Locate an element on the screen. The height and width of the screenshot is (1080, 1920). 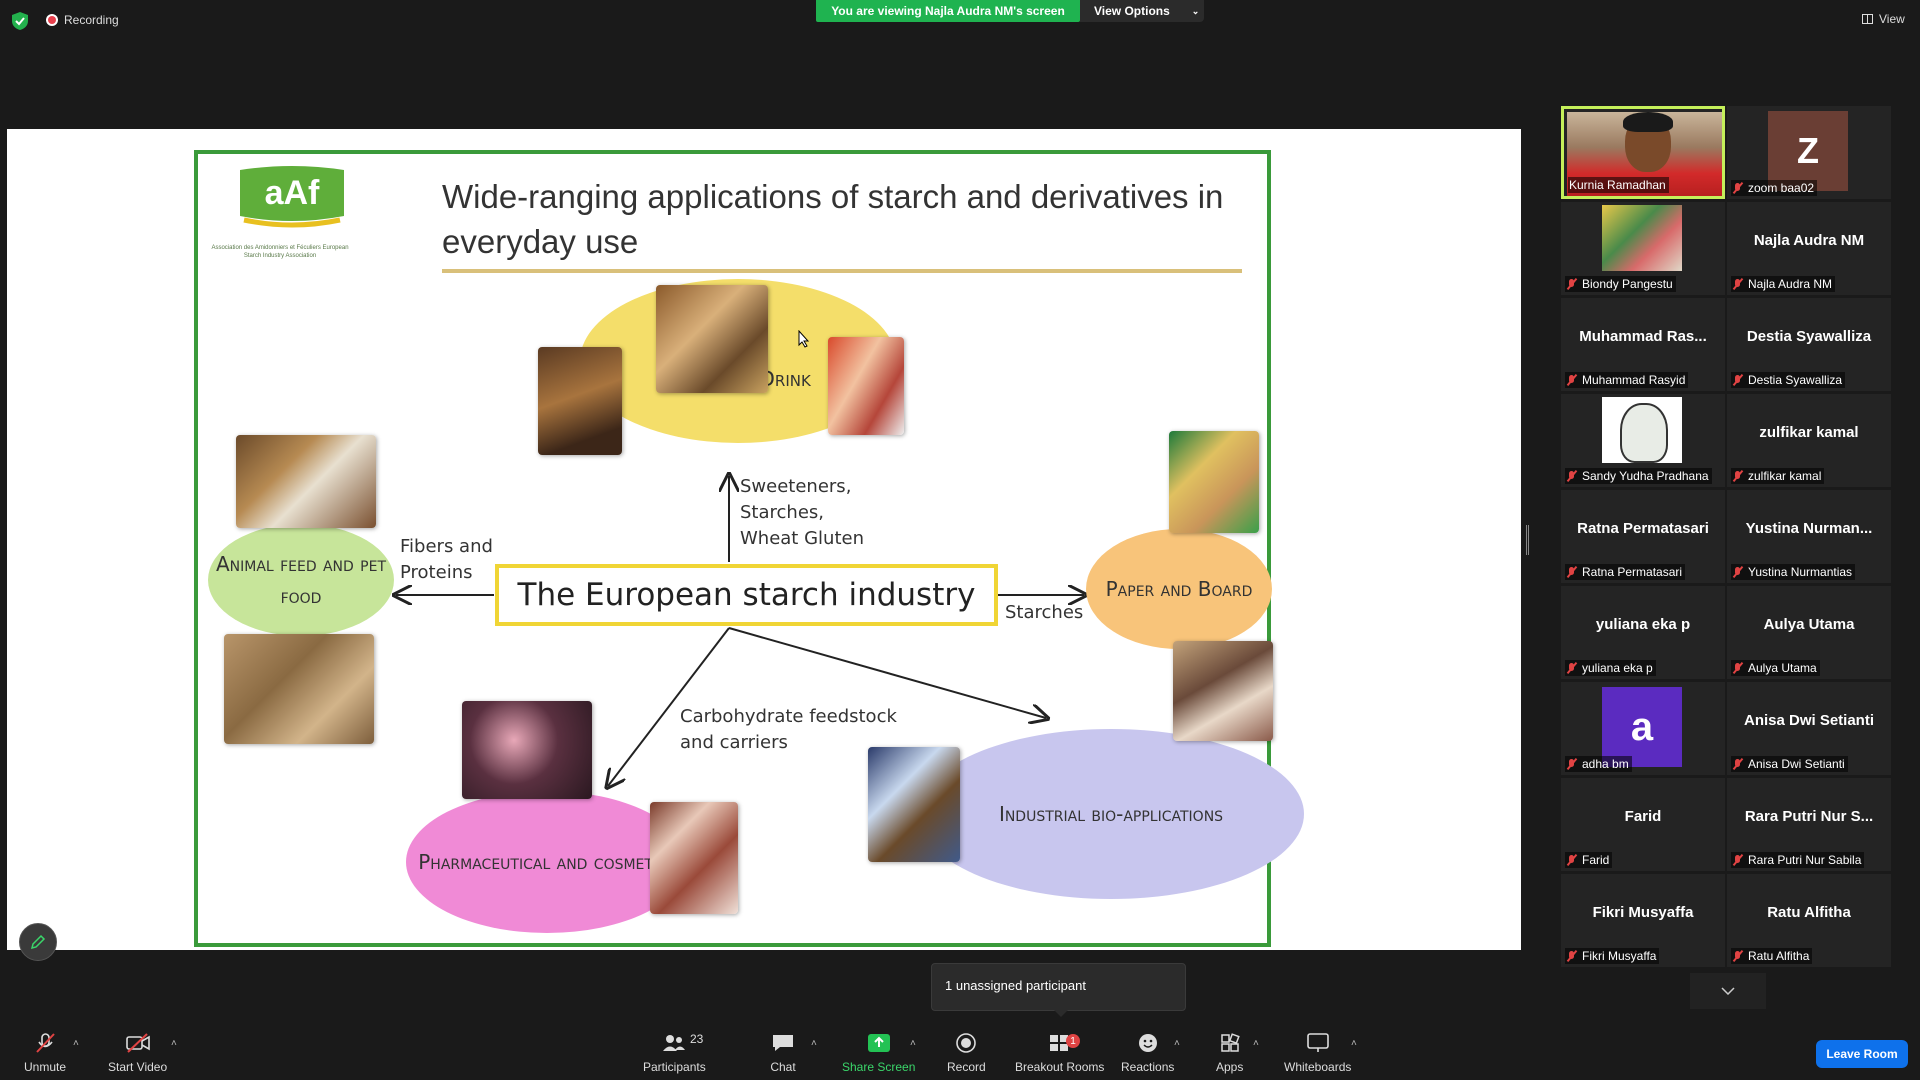
participant-avatar is located at coordinates (1642, 238).